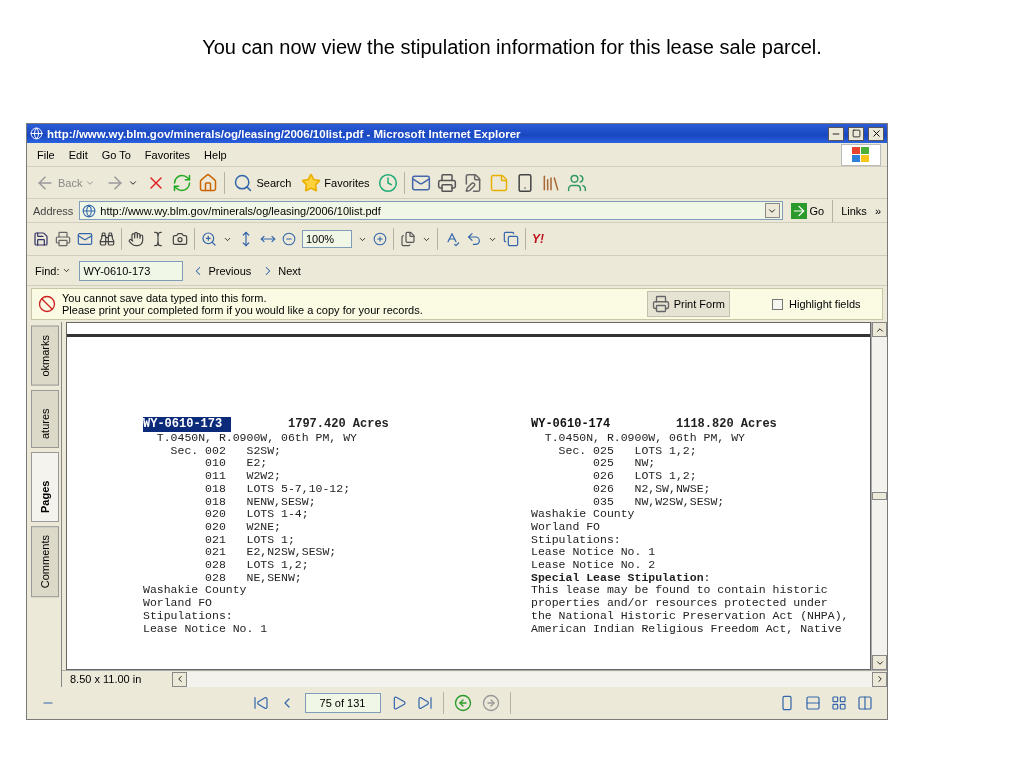 The image size is (1024, 768). Describe the element at coordinates (262, 182) in the screenshot. I see `search-button: Search` at that location.